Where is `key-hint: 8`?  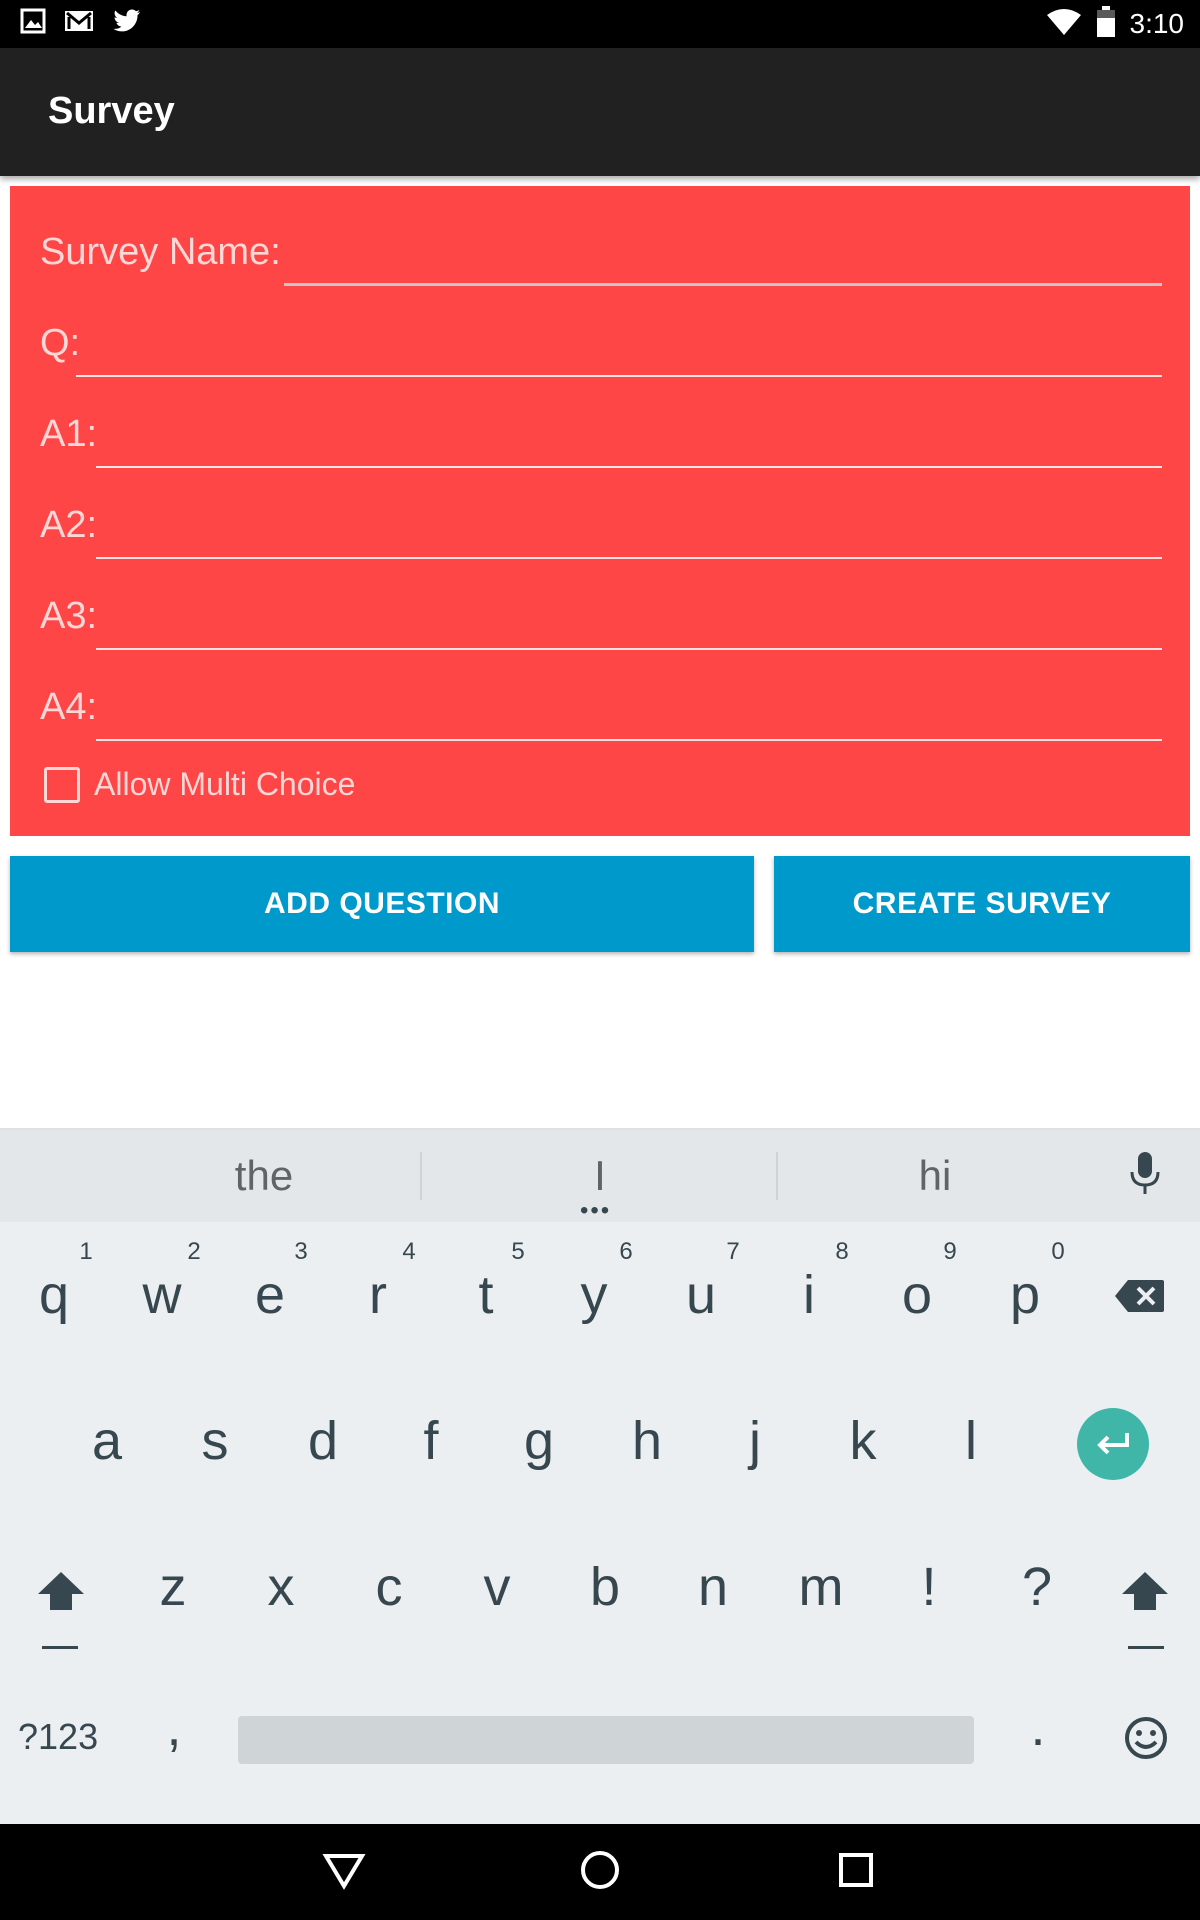 key-hint: 8 is located at coordinates (842, 1251).